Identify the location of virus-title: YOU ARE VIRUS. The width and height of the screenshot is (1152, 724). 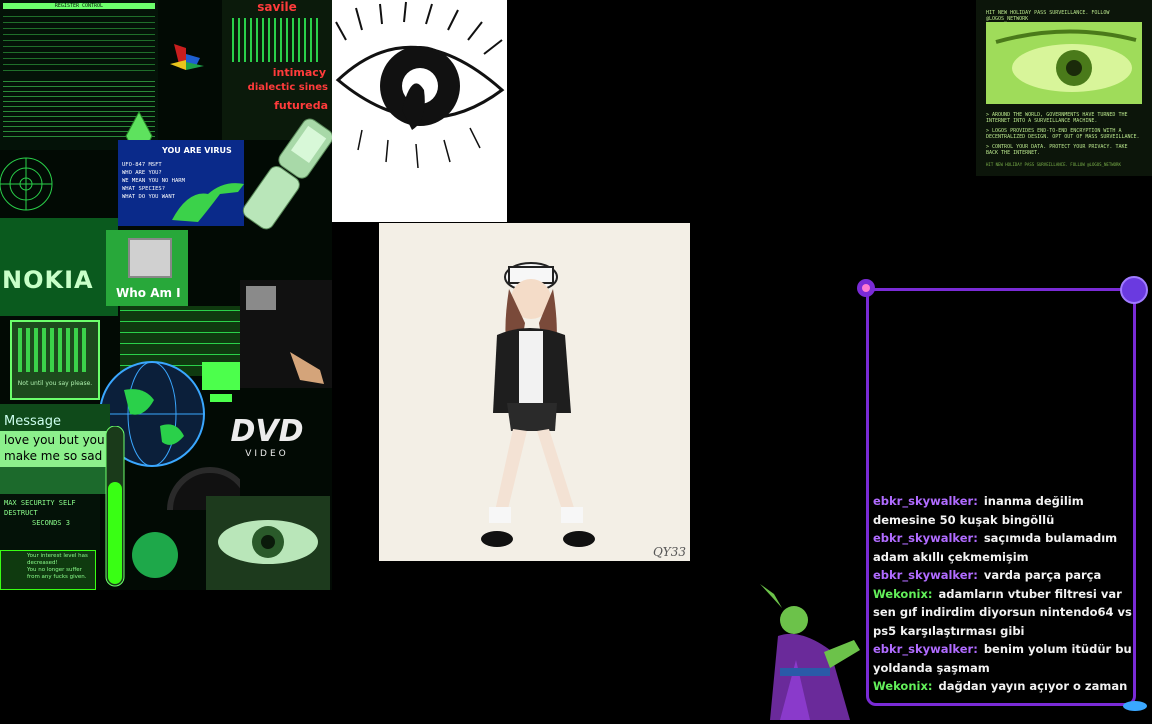
(197, 150).